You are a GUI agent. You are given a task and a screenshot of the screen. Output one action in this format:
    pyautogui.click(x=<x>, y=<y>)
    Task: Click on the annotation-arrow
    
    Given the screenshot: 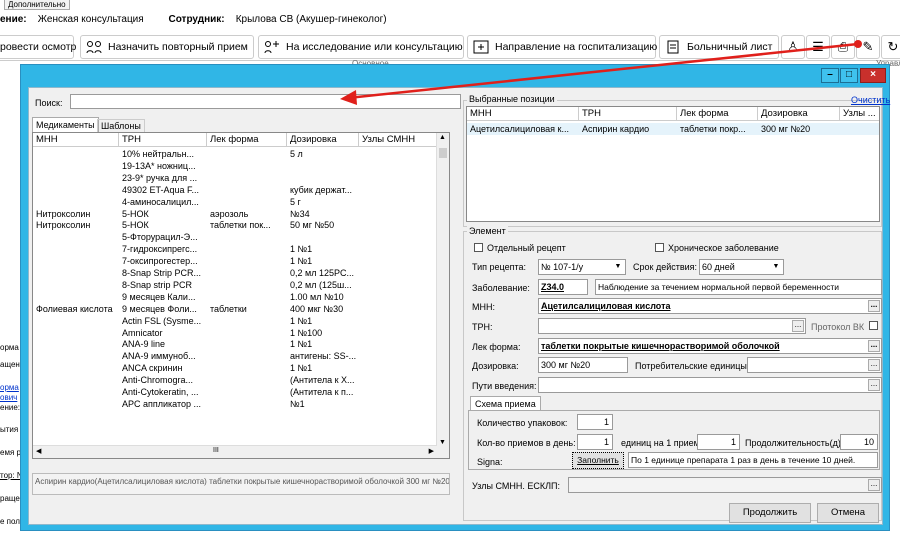 What is the action you would take?
    pyautogui.click(x=601, y=72)
    